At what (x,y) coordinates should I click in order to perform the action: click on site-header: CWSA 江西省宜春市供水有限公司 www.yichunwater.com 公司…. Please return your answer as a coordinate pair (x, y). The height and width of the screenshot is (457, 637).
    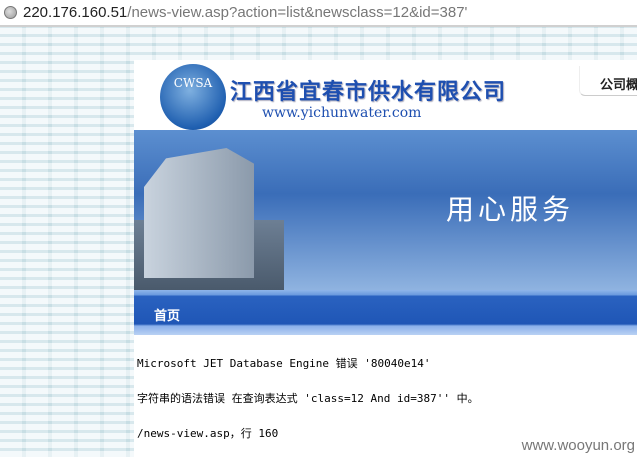
    Looking at the image, I should click on (385, 95).